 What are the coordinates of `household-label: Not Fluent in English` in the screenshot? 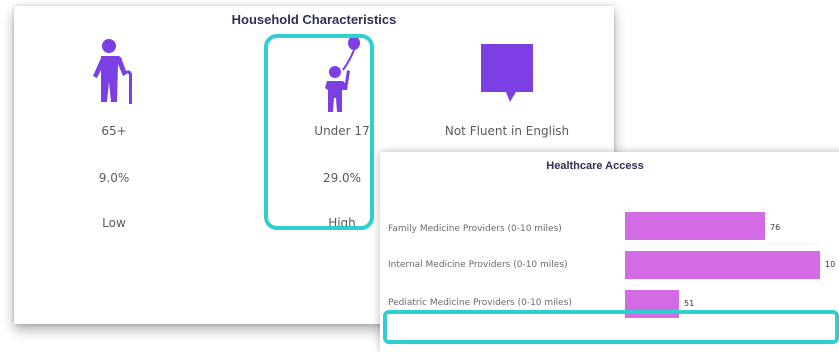 It's located at (507, 131).